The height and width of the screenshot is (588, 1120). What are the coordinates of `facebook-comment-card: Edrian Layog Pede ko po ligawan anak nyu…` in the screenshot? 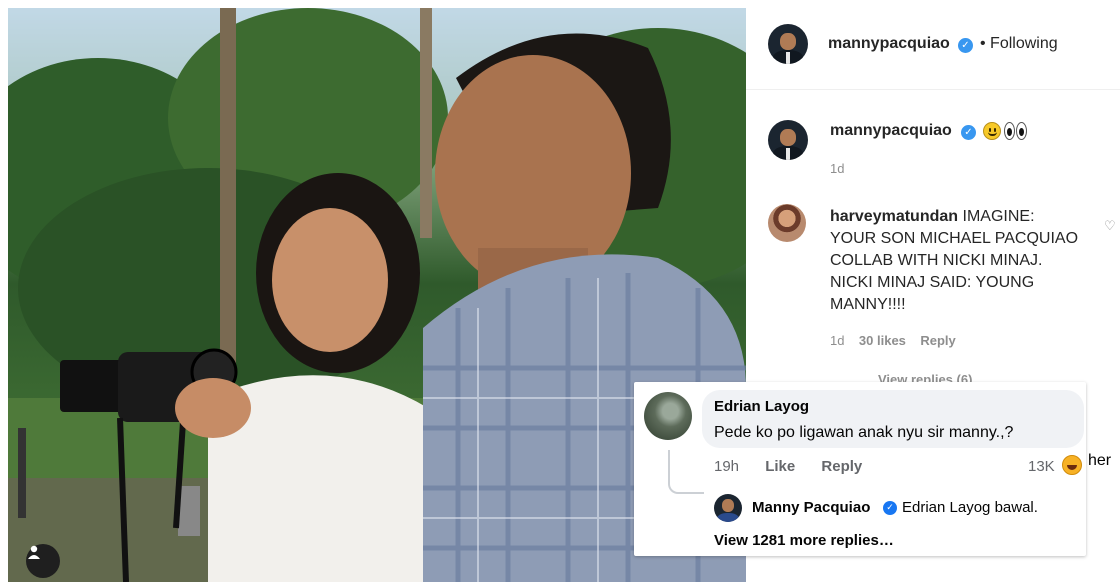 It's located at (860, 469).